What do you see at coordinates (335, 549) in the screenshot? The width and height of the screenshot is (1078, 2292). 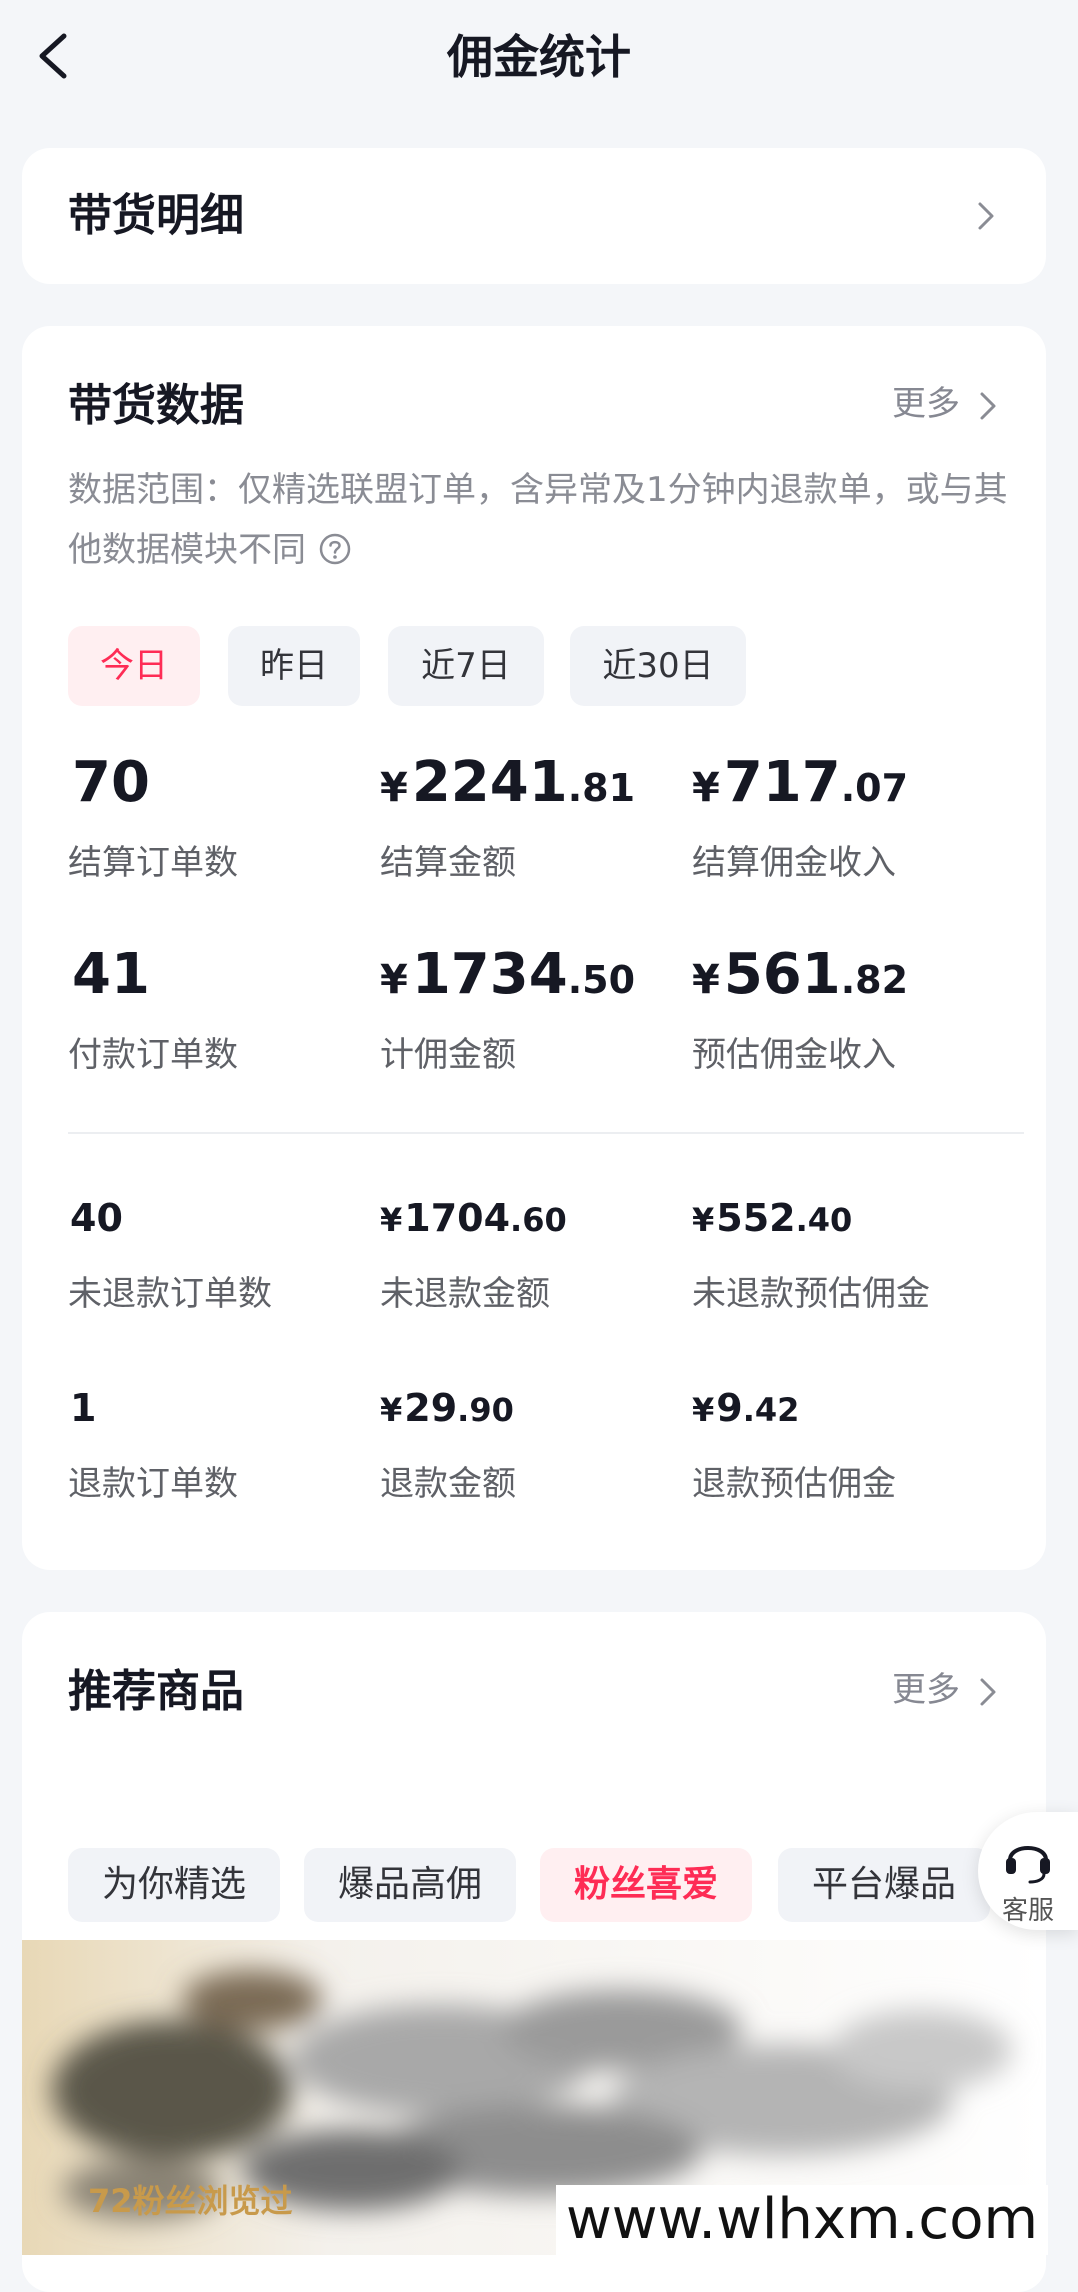 I see `help-icon` at bounding box center [335, 549].